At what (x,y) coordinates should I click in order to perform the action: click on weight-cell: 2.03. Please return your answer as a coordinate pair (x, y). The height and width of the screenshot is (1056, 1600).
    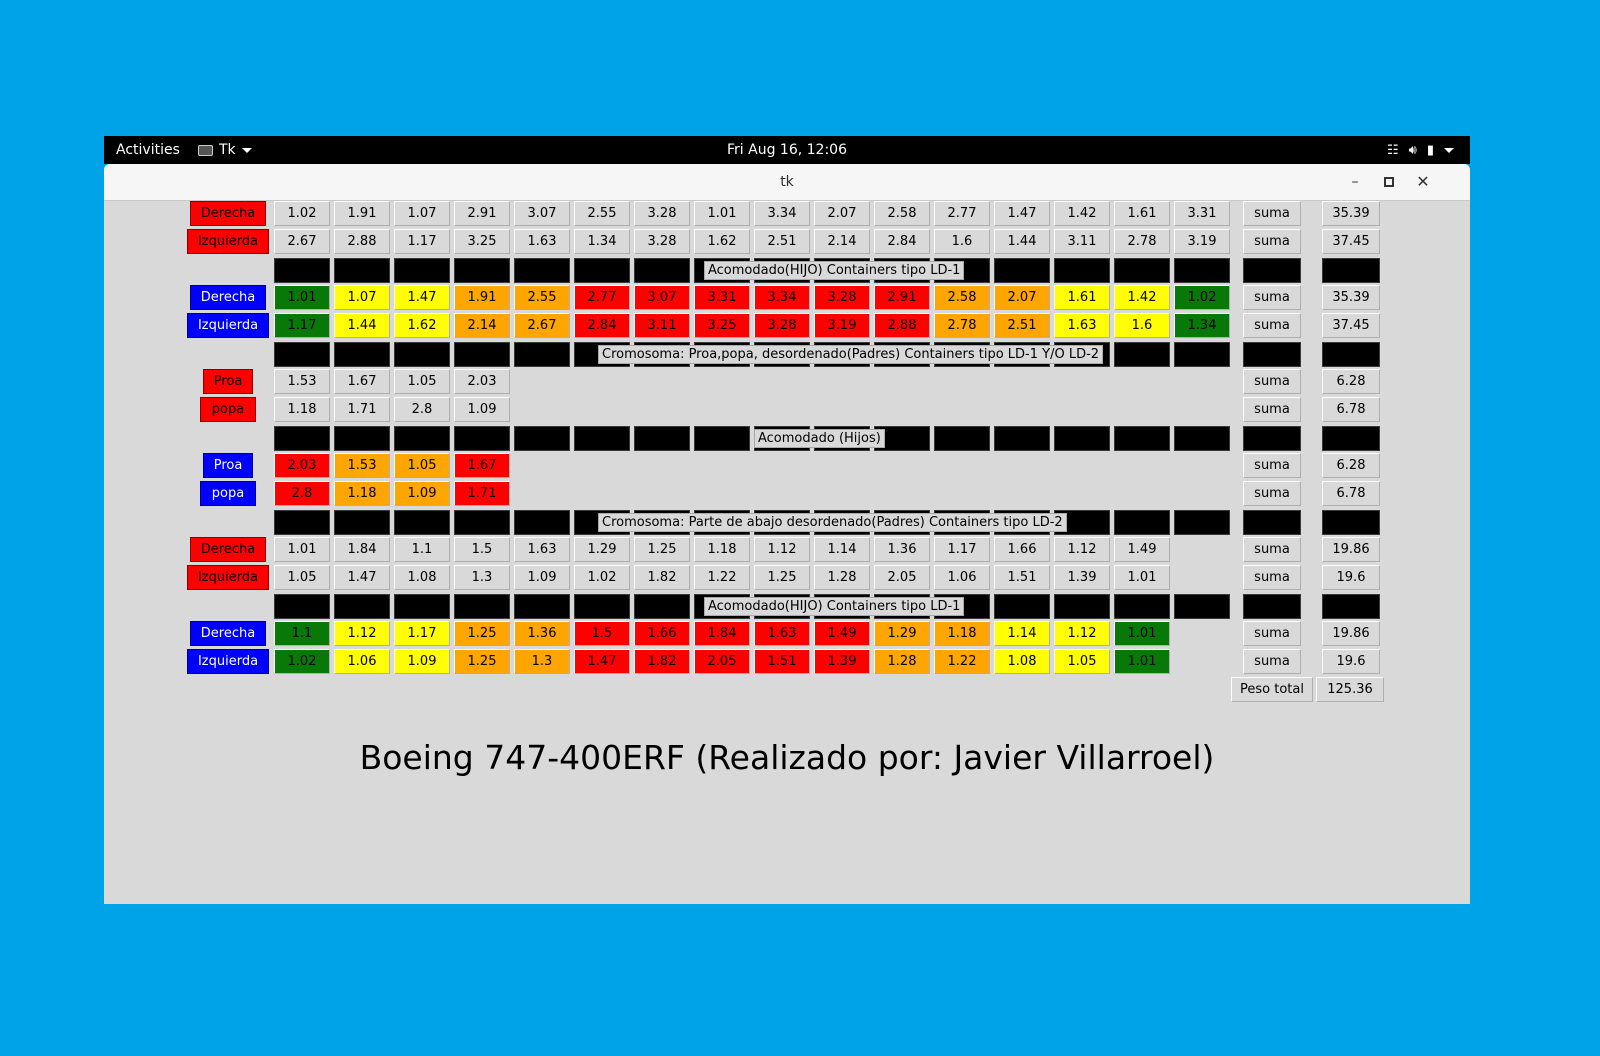
    Looking at the image, I should click on (302, 465).